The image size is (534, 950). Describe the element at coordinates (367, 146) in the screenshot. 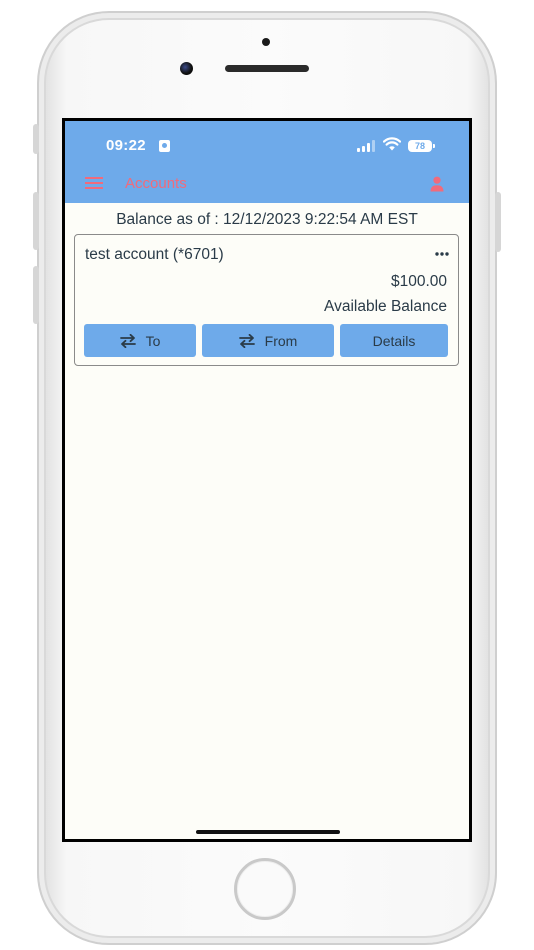

I see `cellular-signal-icon` at that location.